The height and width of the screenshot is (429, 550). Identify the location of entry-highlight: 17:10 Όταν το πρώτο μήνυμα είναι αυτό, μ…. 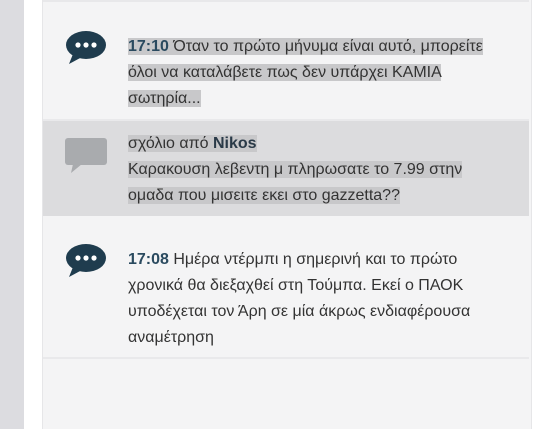
(305, 72).